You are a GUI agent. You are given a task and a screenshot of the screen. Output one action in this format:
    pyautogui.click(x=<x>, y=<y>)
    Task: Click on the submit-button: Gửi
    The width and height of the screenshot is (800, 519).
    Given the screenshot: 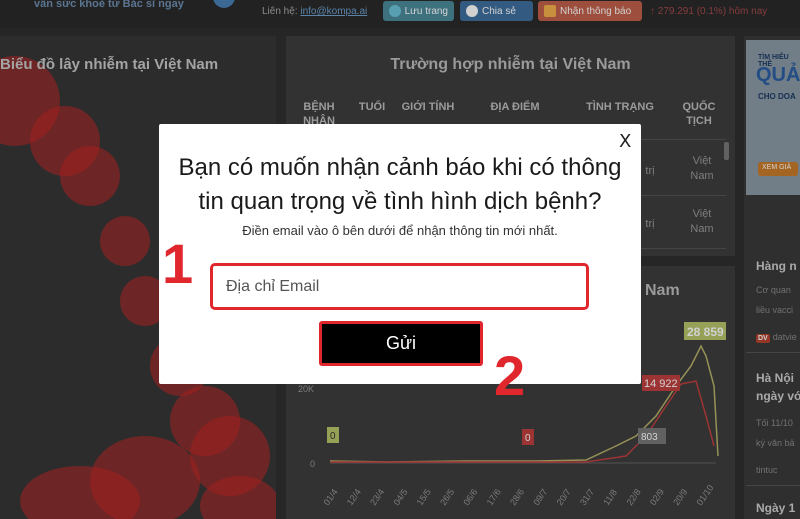 What is the action you would take?
    pyautogui.click(x=401, y=343)
    